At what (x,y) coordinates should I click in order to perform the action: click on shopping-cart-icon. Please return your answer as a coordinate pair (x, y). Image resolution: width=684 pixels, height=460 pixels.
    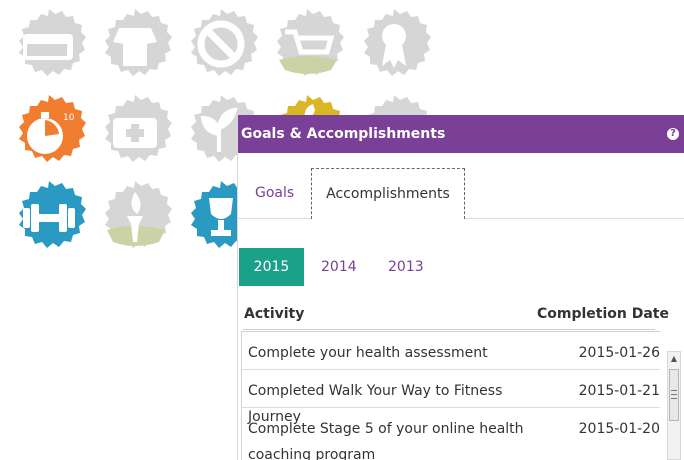
    Looking at the image, I should click on (307, 46).